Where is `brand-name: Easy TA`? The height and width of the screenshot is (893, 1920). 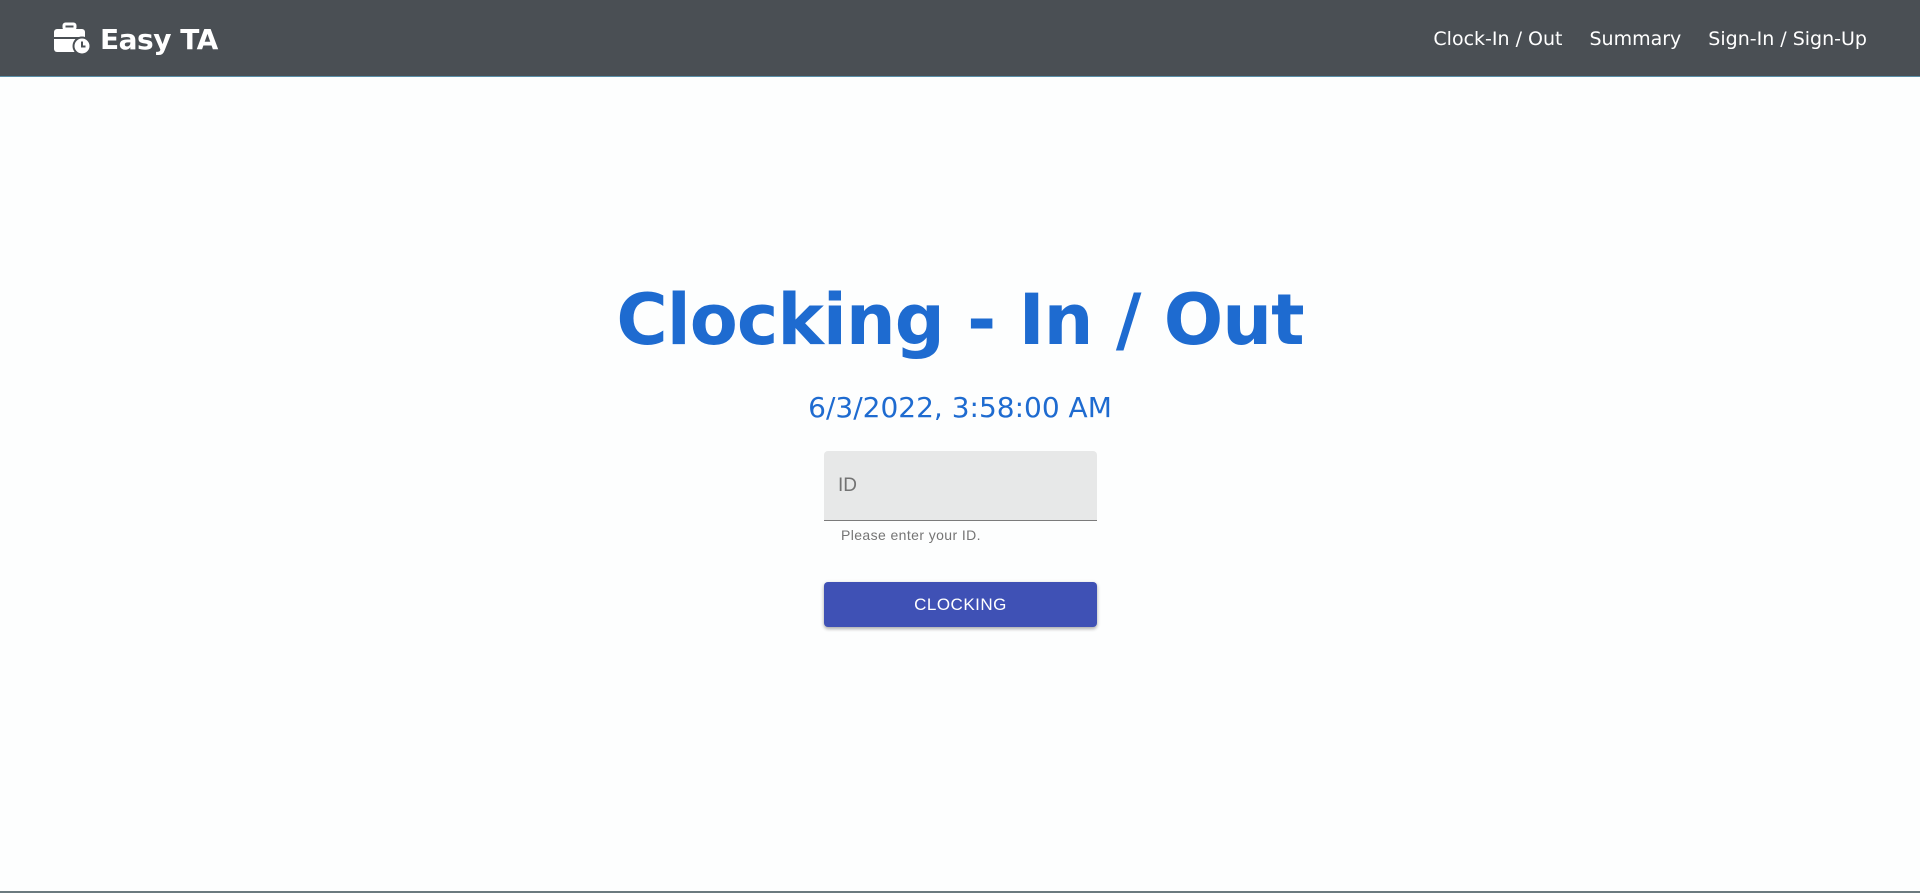 brand-name: Easy TA is located at coordinates (159, 39).